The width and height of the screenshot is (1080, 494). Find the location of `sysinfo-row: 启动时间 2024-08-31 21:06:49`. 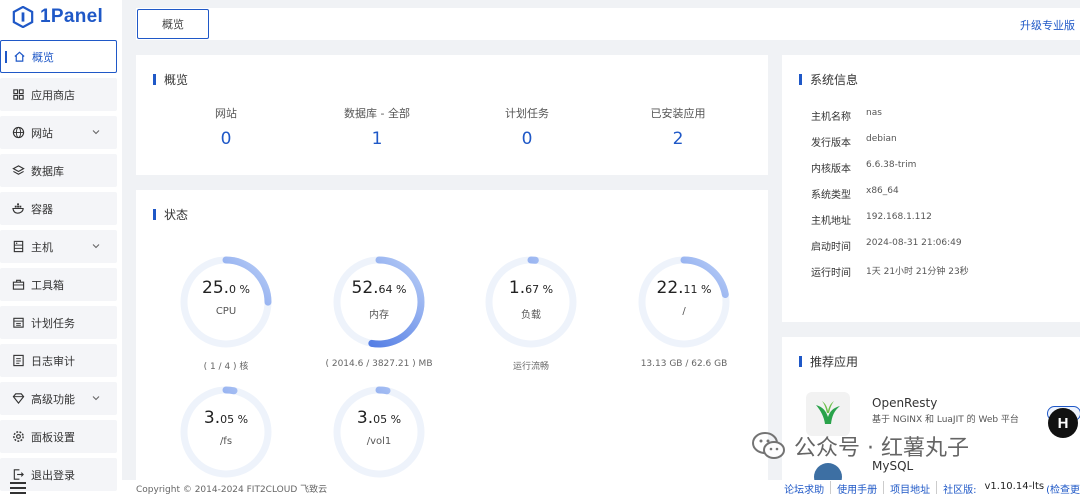

sysinfo-row: 启动时间 2024-08-31 21:06:49 is located at coordinates (886, 245).